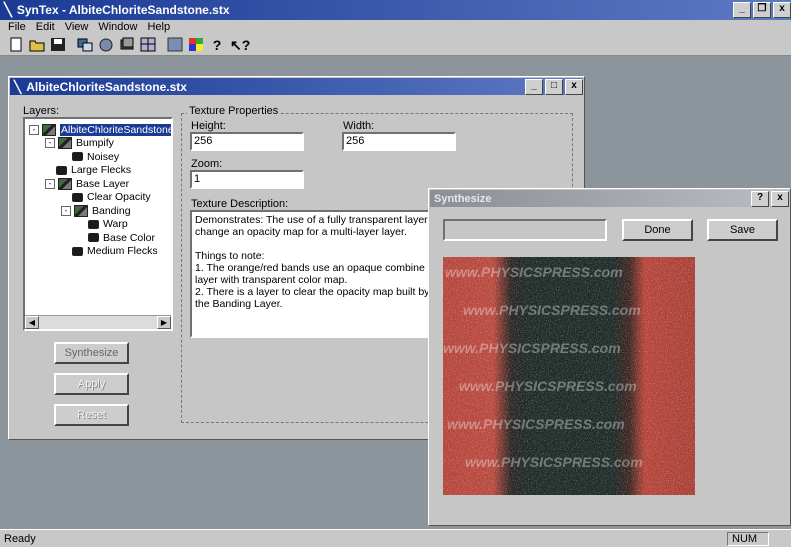 This screenshot has height=547, width=791. I want to click on menu-edit: Edit, so click(45, 27).